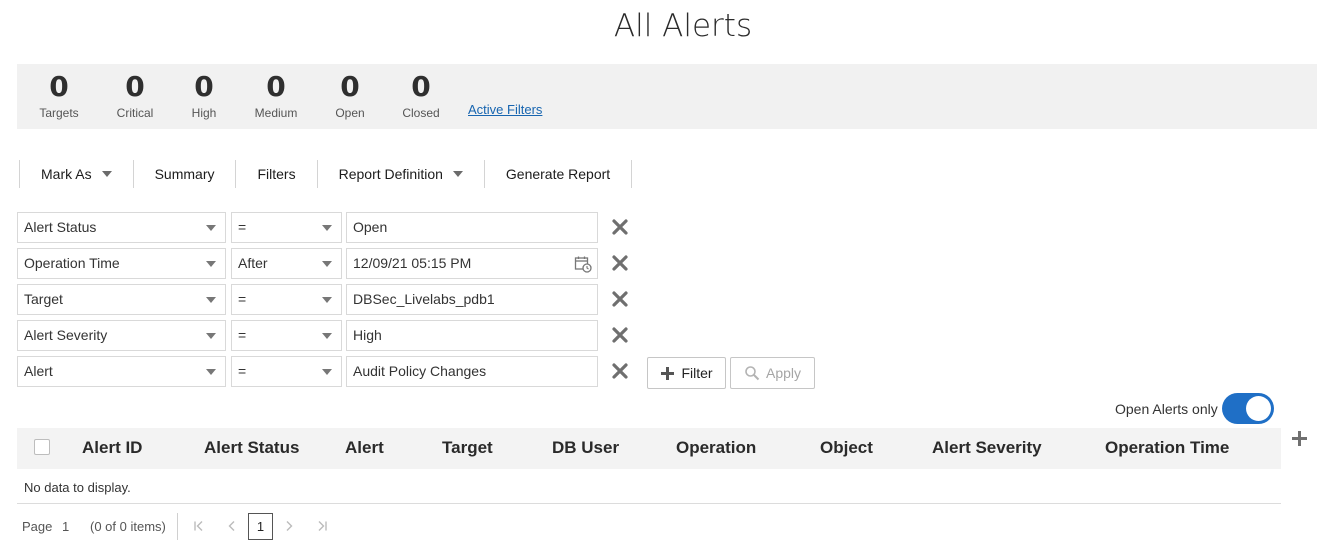 The width and height of the screenshot is (1317, 553). Describe the element at coordinates (121, 335) in the screenshot. I see `filter-field-select: Alert Severity` at that location.